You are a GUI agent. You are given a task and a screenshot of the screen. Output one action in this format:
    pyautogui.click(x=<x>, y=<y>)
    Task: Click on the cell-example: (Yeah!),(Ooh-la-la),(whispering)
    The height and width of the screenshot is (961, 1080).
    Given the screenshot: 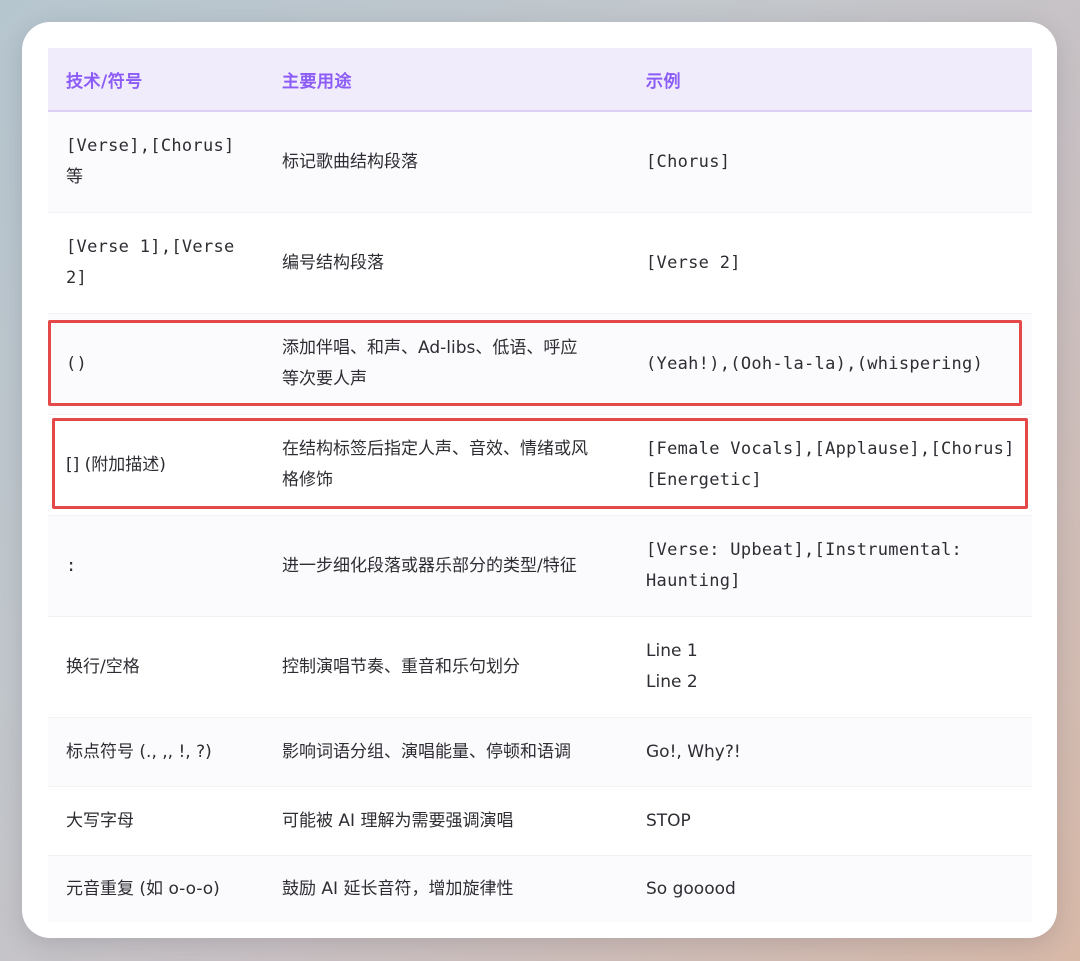 What is the action you would take?
    pyautogui.click(x=815, y=363)
    